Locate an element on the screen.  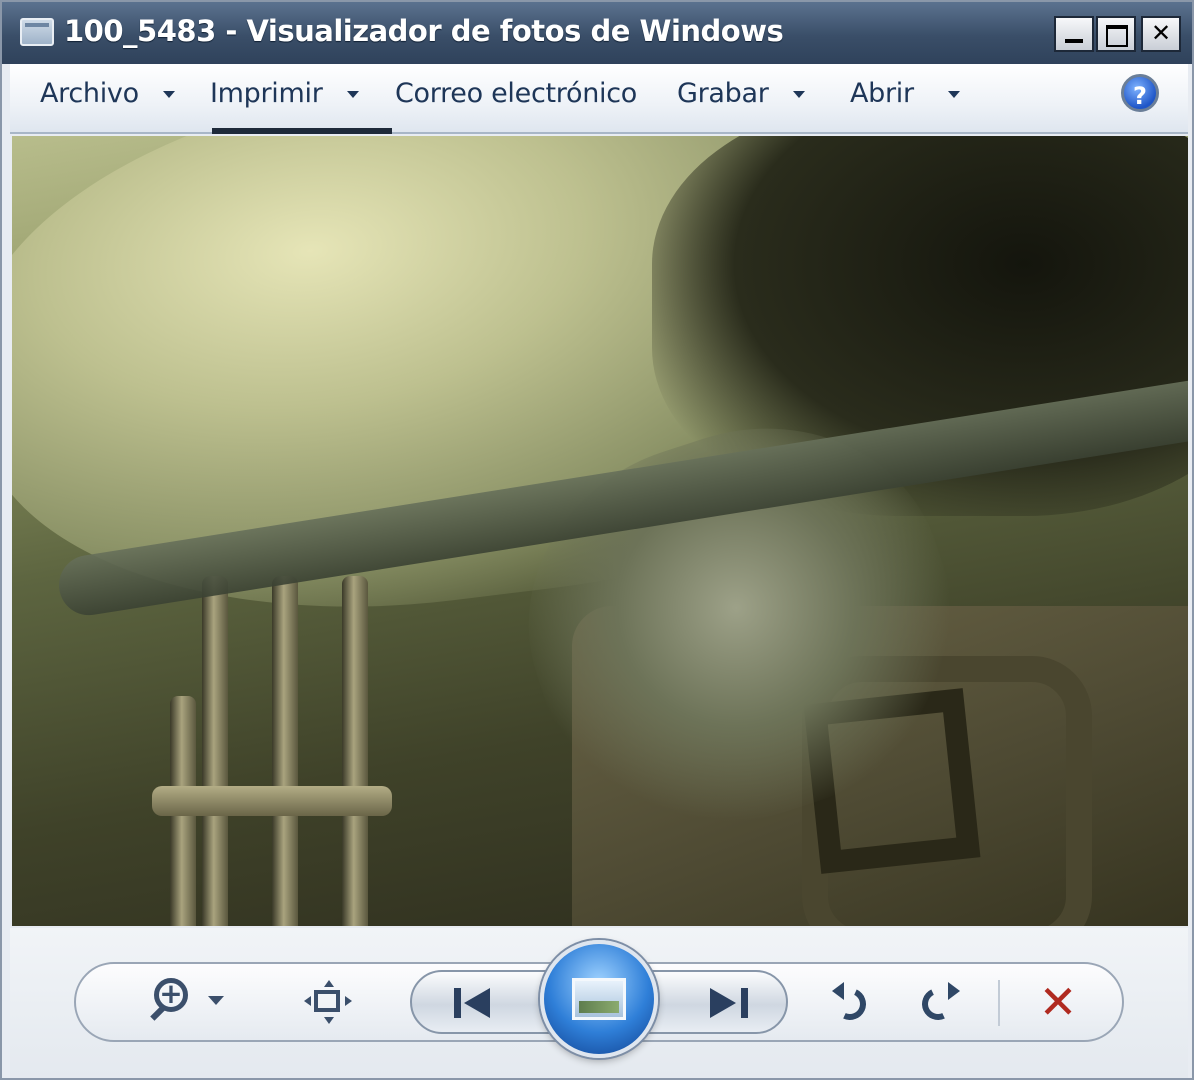
zoom-handle is located at coordinates (158, 1013).